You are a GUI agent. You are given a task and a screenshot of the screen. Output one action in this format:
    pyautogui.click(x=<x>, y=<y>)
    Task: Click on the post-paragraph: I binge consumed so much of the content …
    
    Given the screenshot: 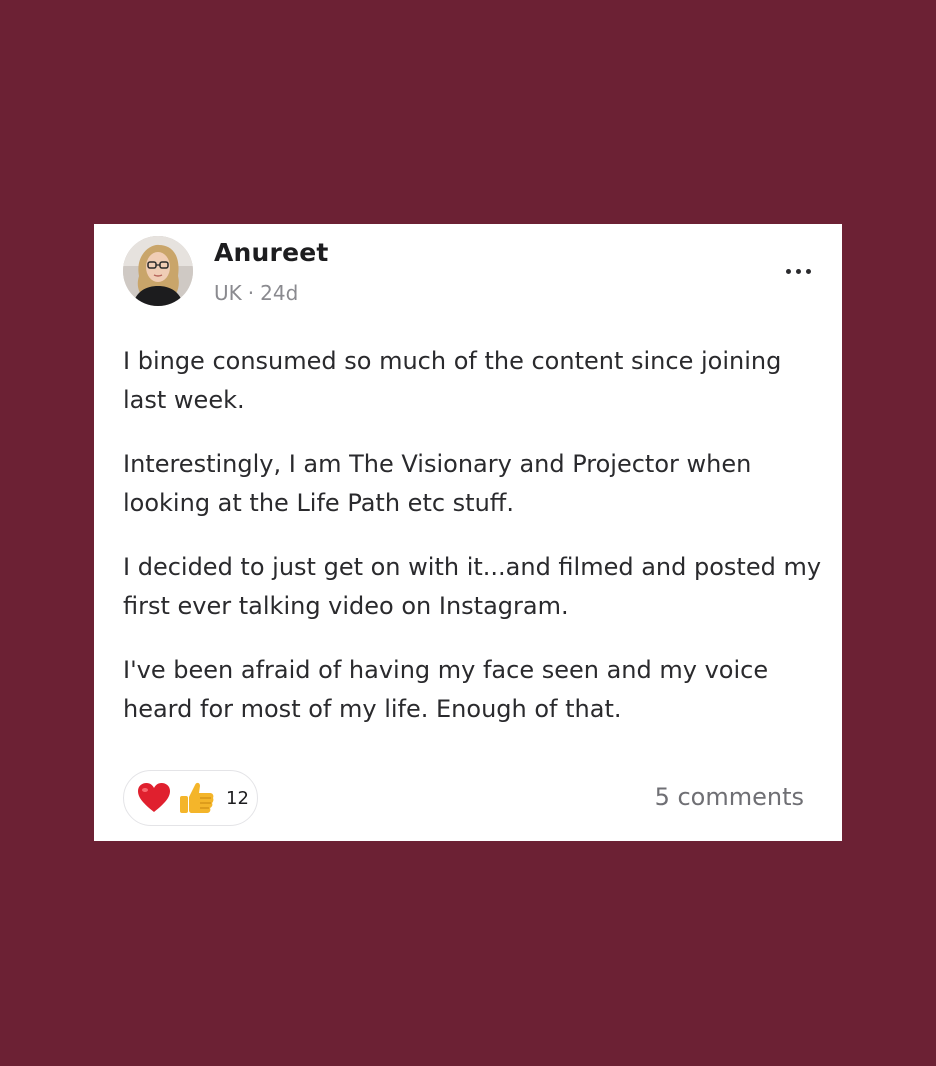 What is the action you would take?
    pyautogui.click(x=452, y=380)
    